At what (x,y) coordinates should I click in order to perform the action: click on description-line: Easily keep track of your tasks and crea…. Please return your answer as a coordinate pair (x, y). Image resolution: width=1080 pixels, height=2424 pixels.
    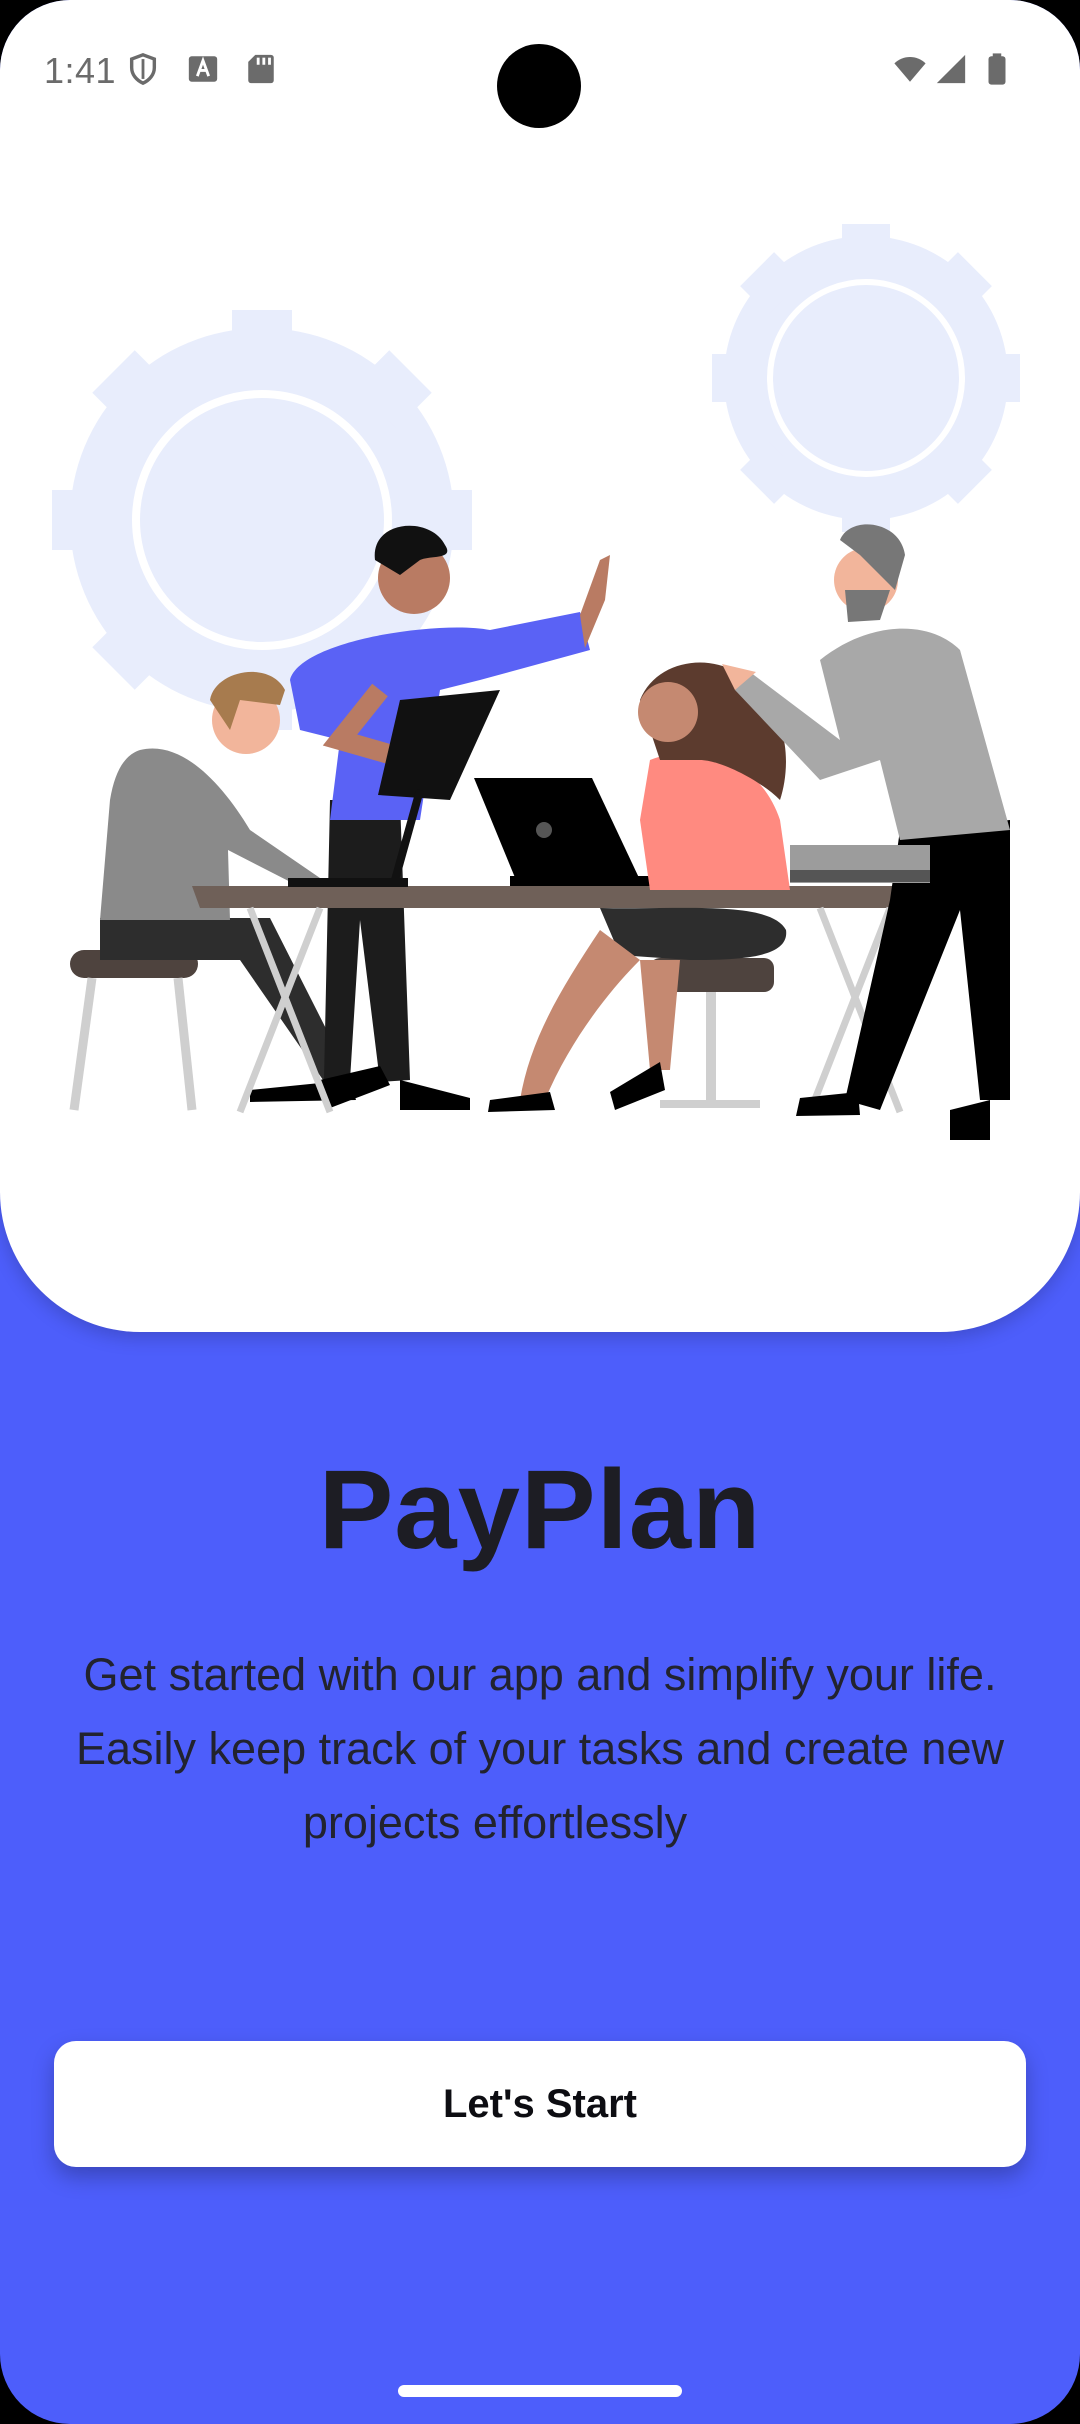
    Looking at the image, I should click on (540, 1748).